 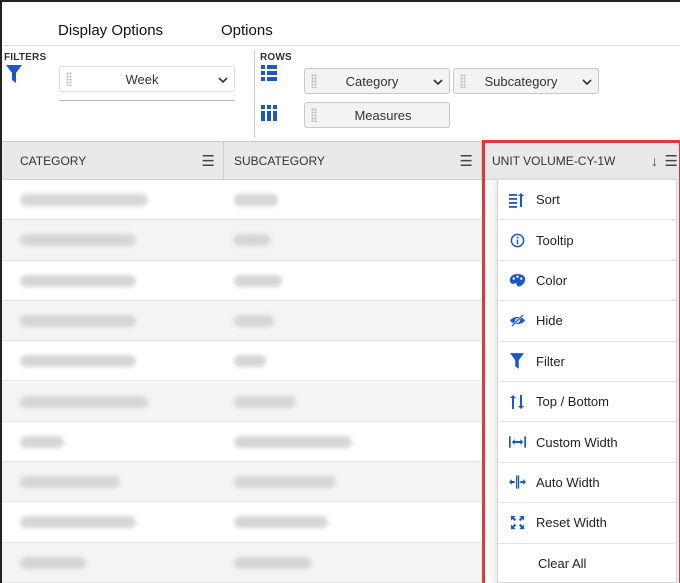 I want to click on menu-item-label: Custom Width, so click(x=577, y=442).